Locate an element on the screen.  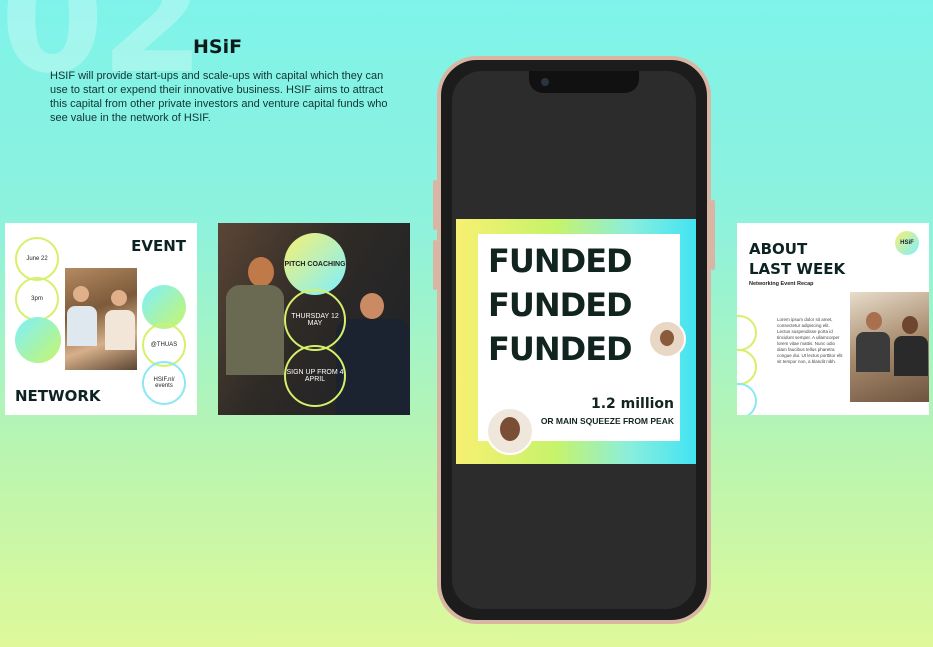
event-link: HSIF.nl/ events is located at coordinates (164, 383).